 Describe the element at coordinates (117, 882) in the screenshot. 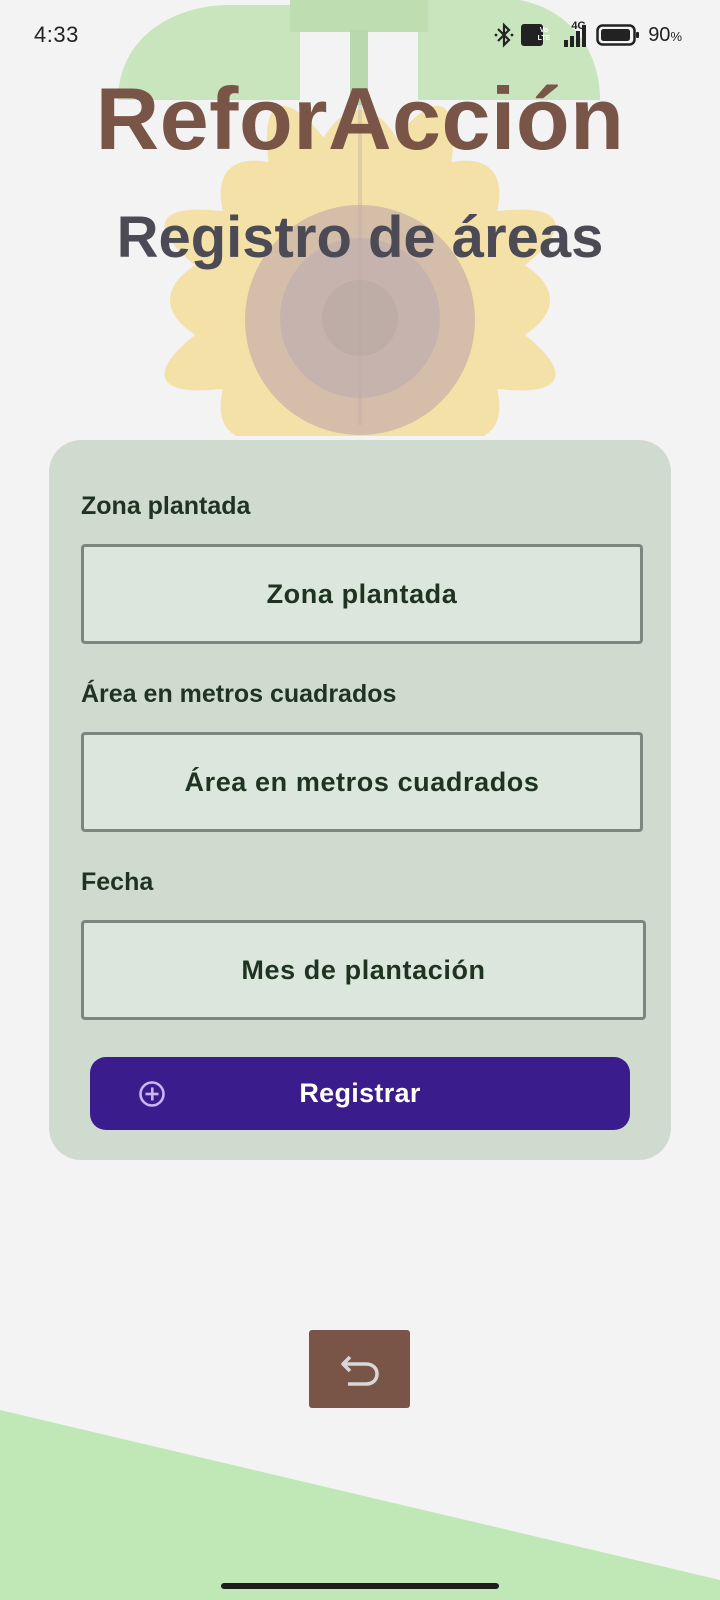

I see `fecha-label: Fecha` at that location.